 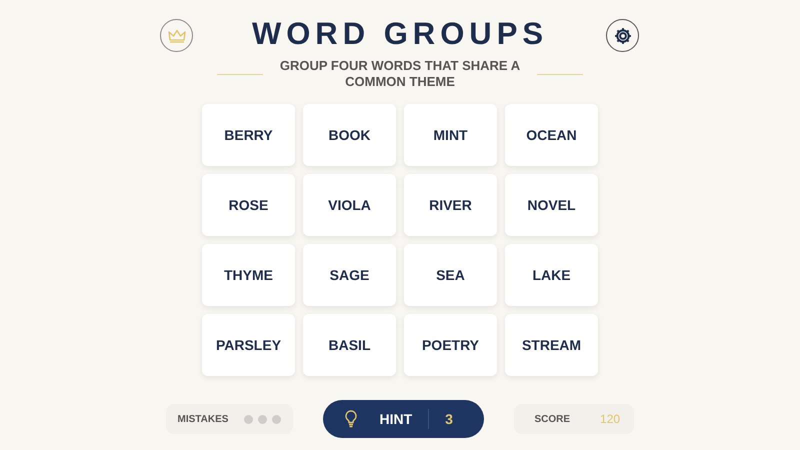 What do you see at coordinates (450, 275) in the screenshot?
I see `word-tile: SEA` at bounding box center [450, 275].